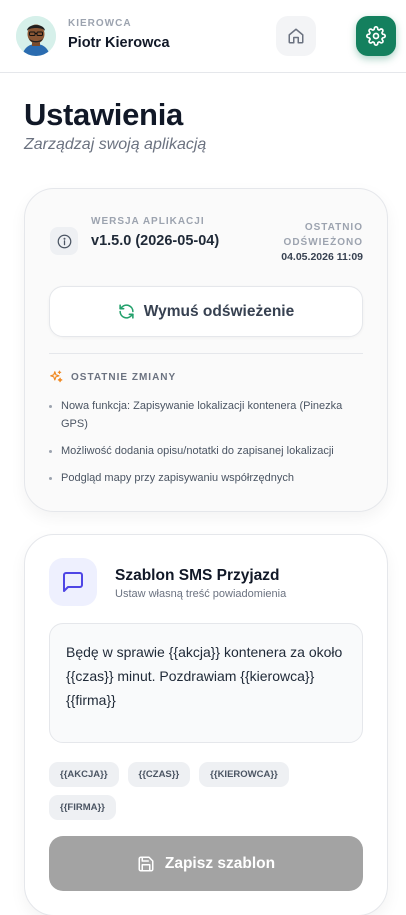 Image resolution: width=406 pixels, height=915 pixels. I want to click on user-role: KIEROWCA, so click(100, 23).